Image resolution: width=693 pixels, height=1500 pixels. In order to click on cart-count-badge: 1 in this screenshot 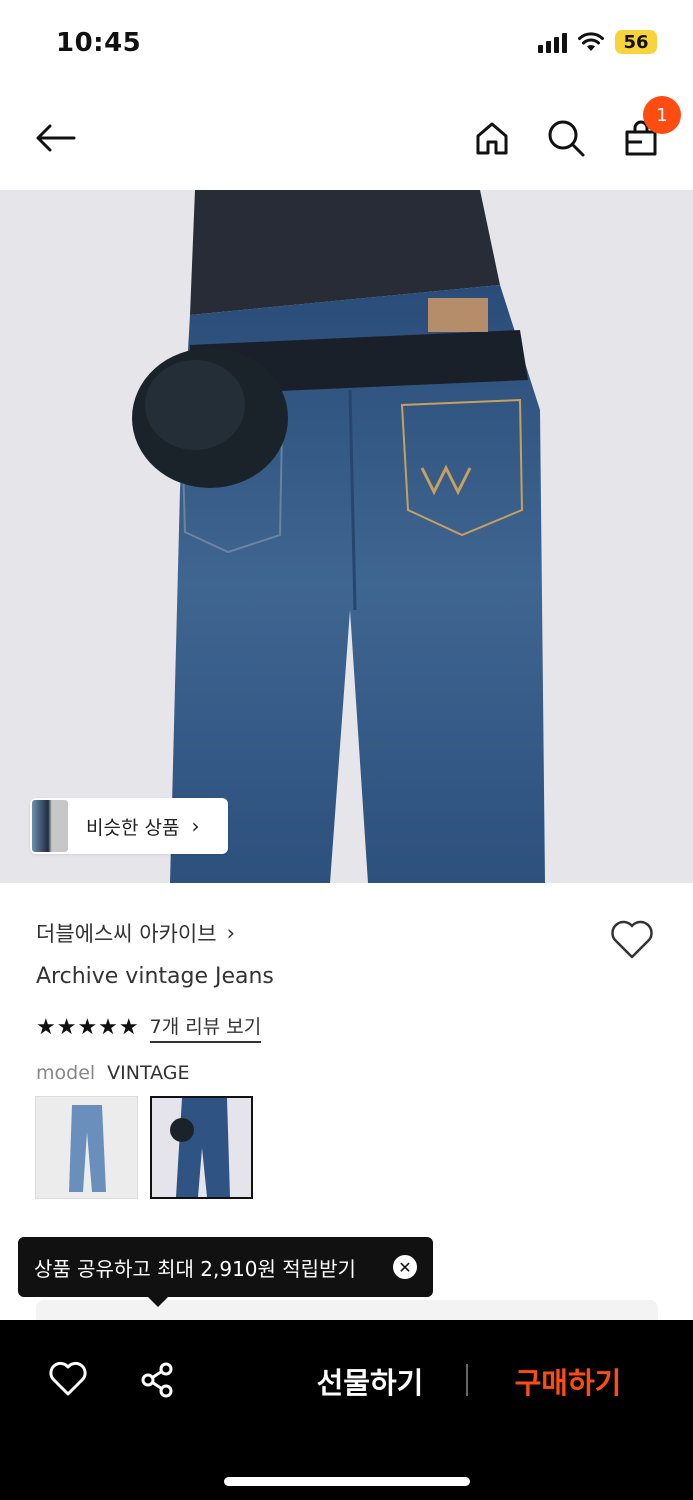, I will do `click(662, 115)`.